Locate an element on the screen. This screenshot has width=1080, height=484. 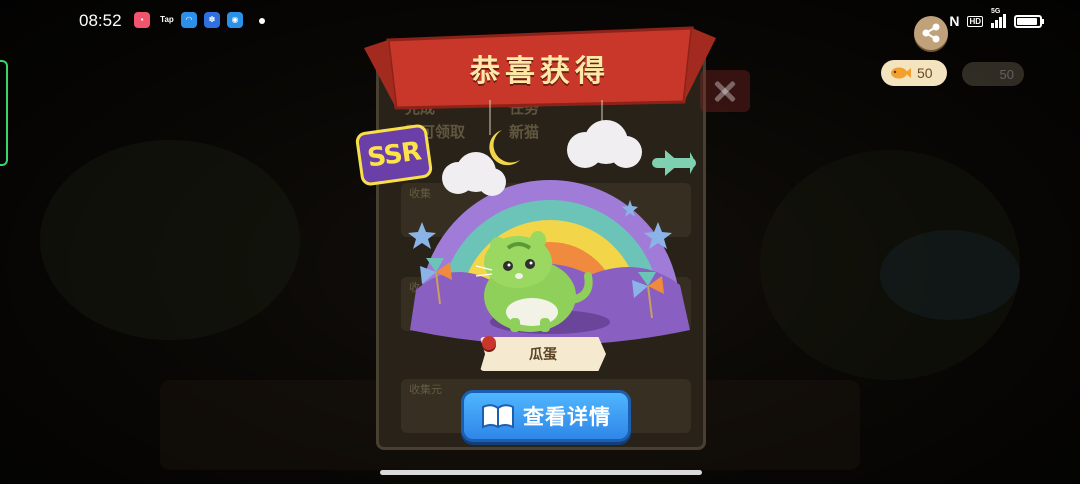
circle-app-icon: ◉ is located at coordinates (235, 20).